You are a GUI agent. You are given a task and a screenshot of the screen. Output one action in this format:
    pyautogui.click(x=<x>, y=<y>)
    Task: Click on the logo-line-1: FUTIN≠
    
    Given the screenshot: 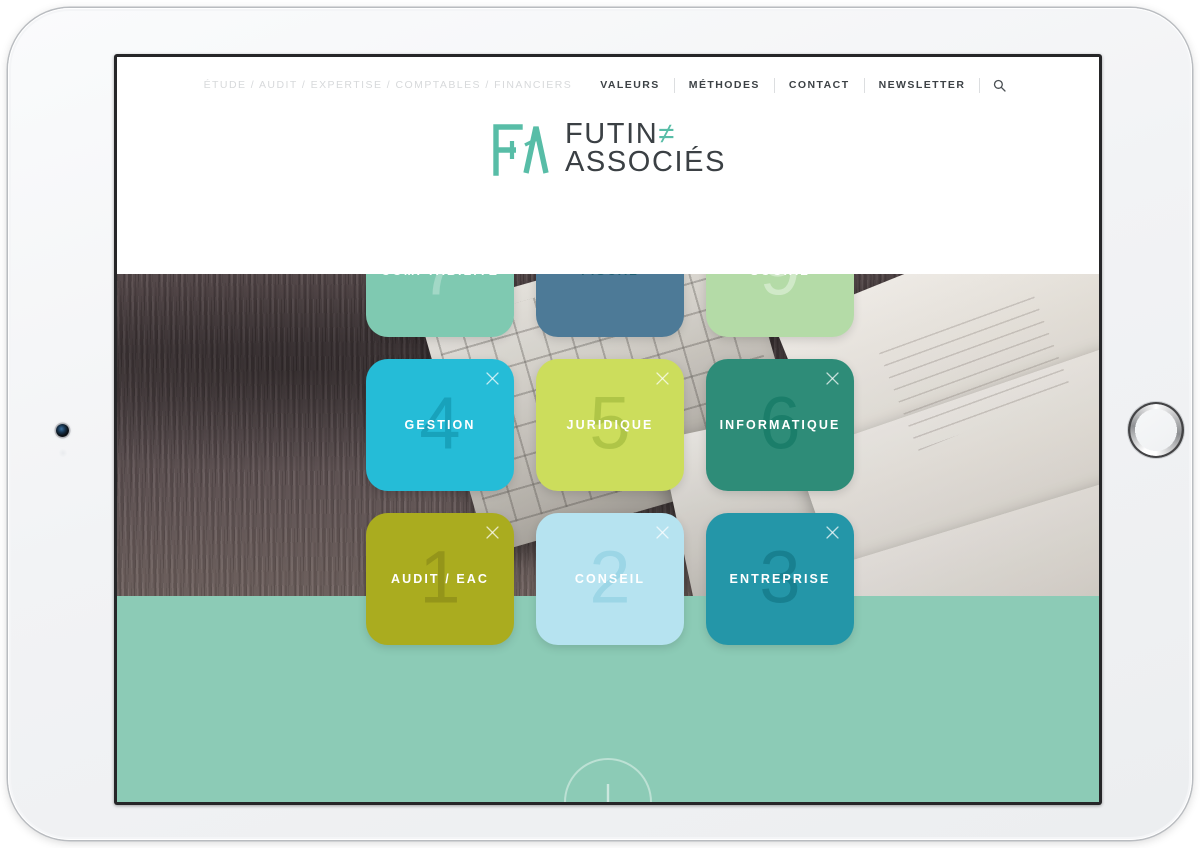 What is the action you would take?
    pyautogui.click(x=645, y=134)
    